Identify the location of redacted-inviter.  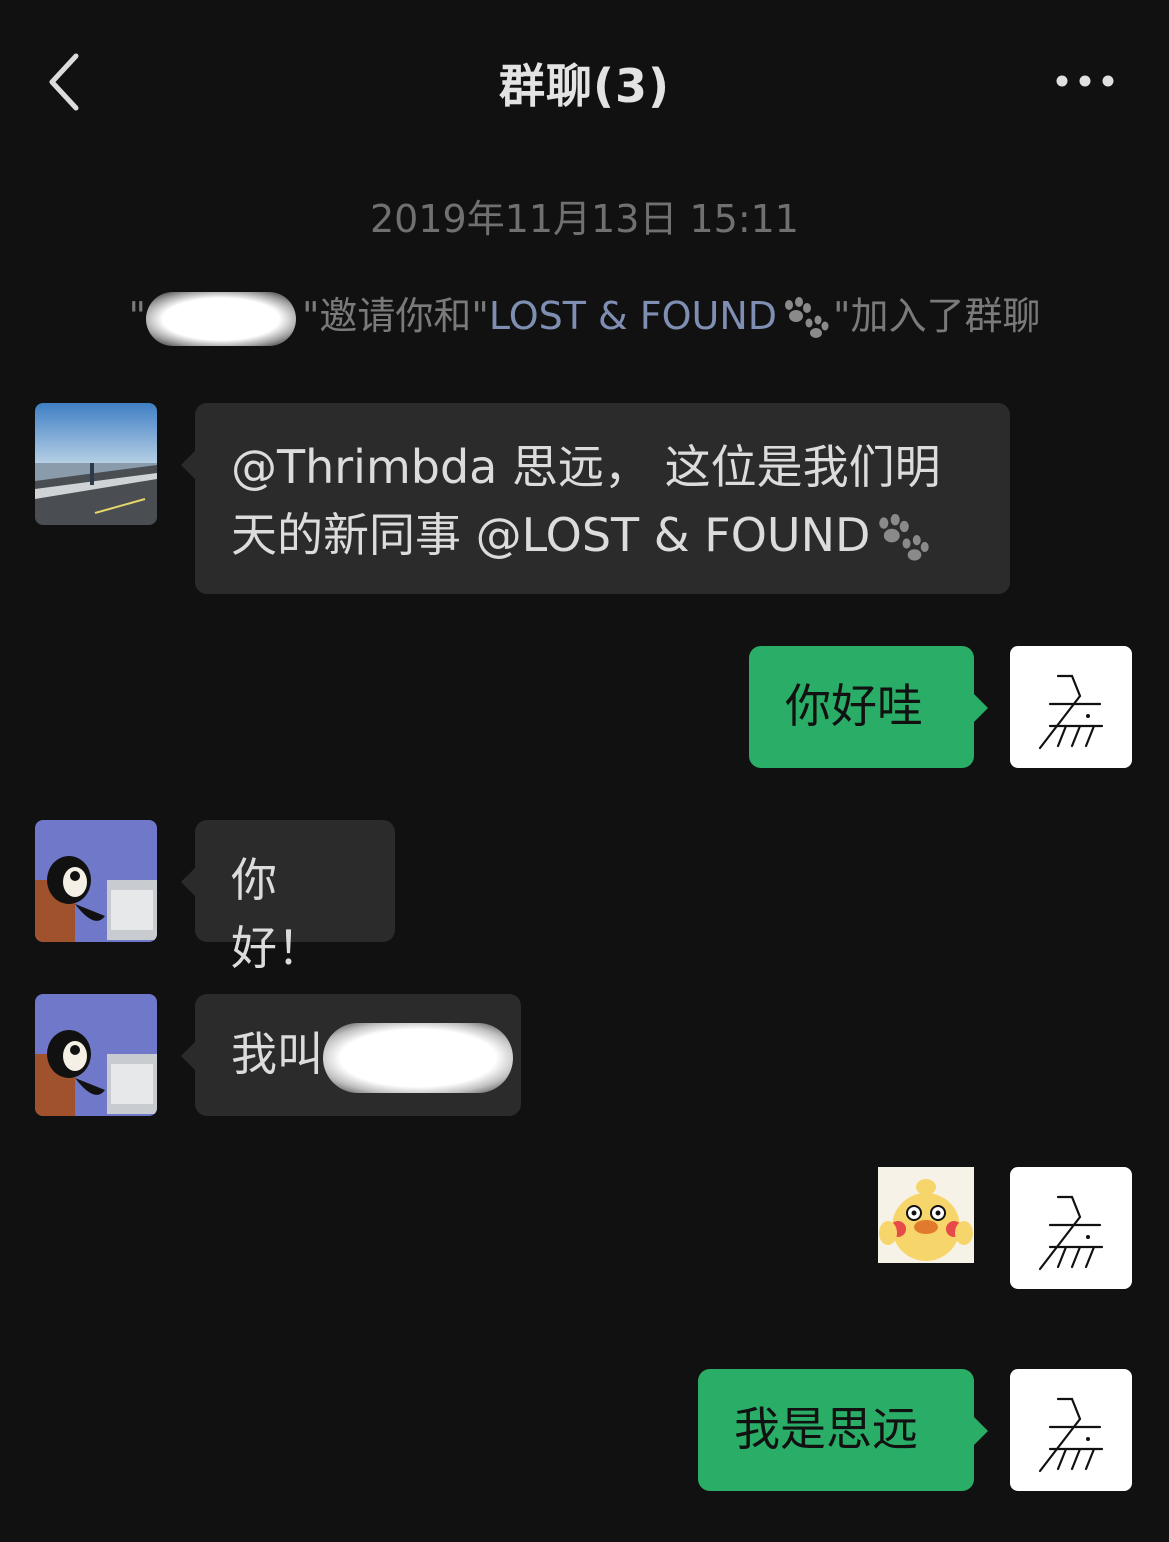
(220, 318).